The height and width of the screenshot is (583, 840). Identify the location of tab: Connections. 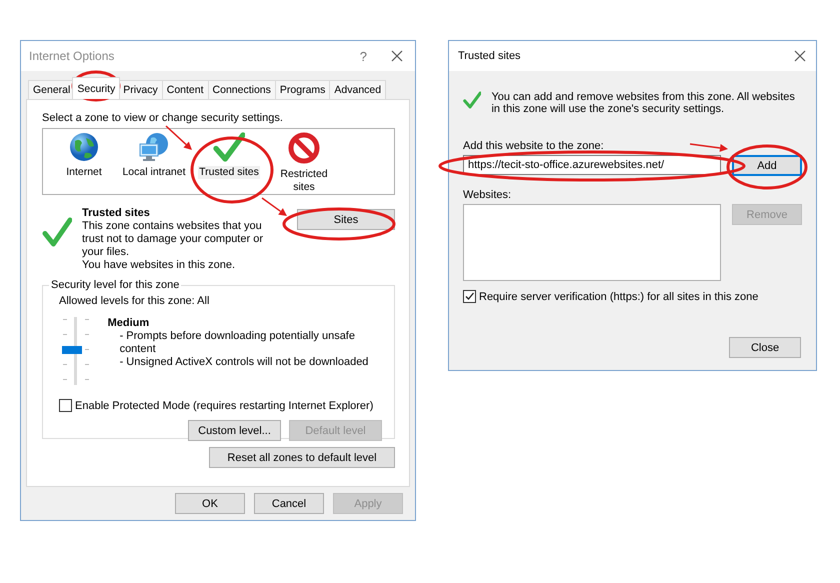
(242, 89).